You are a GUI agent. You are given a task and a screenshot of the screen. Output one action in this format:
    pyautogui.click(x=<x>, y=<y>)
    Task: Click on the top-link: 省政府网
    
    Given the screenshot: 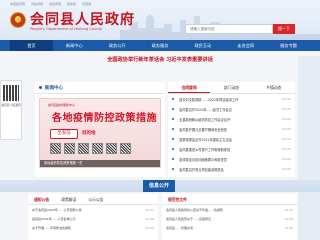 What is the action you would take?
    pyautogui.click(x=37, y=4)
    